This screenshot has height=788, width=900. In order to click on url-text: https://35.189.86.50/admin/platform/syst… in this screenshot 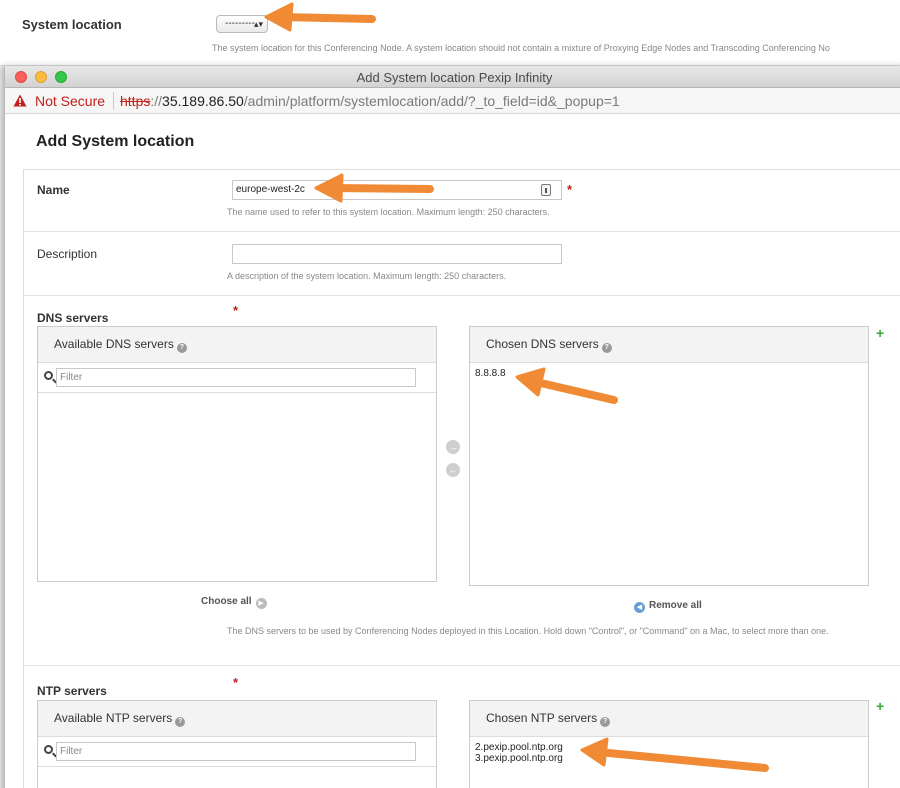, I will do `click(370, 101)`.